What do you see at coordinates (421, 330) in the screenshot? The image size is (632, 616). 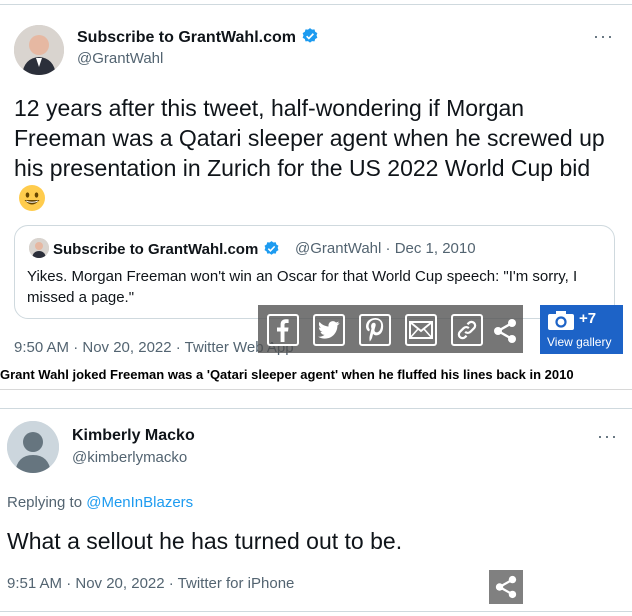 I see `email-icon` at bounding box center [421, 330].